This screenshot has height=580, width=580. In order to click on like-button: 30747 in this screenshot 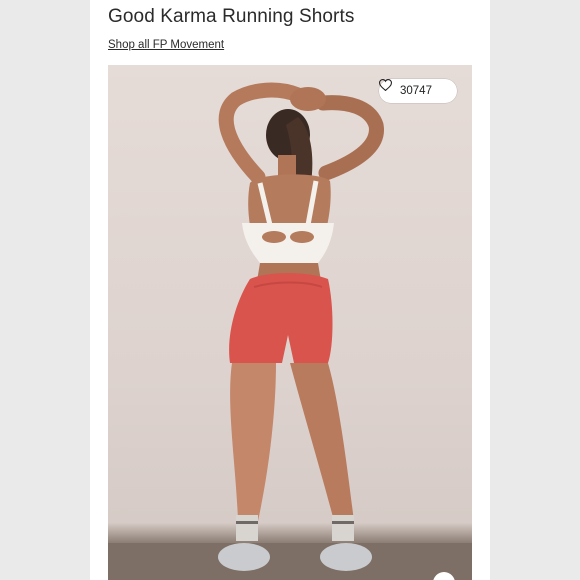, I will do `click(418, 91)`.